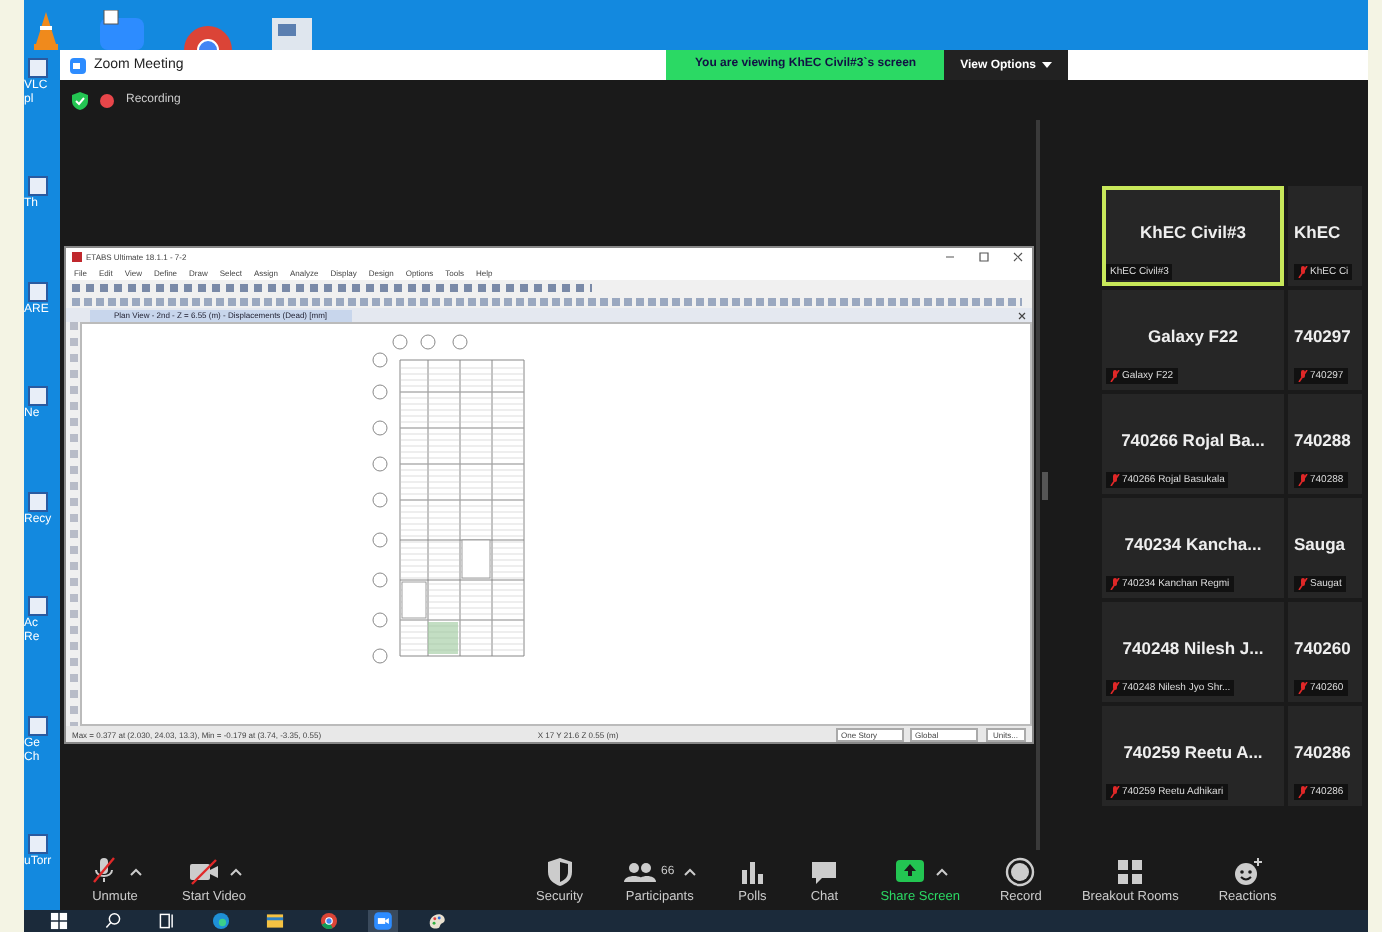  Describe the element at coordinates (1322, 440) in the screenshot. I see `participant-name: 740288` at that location.